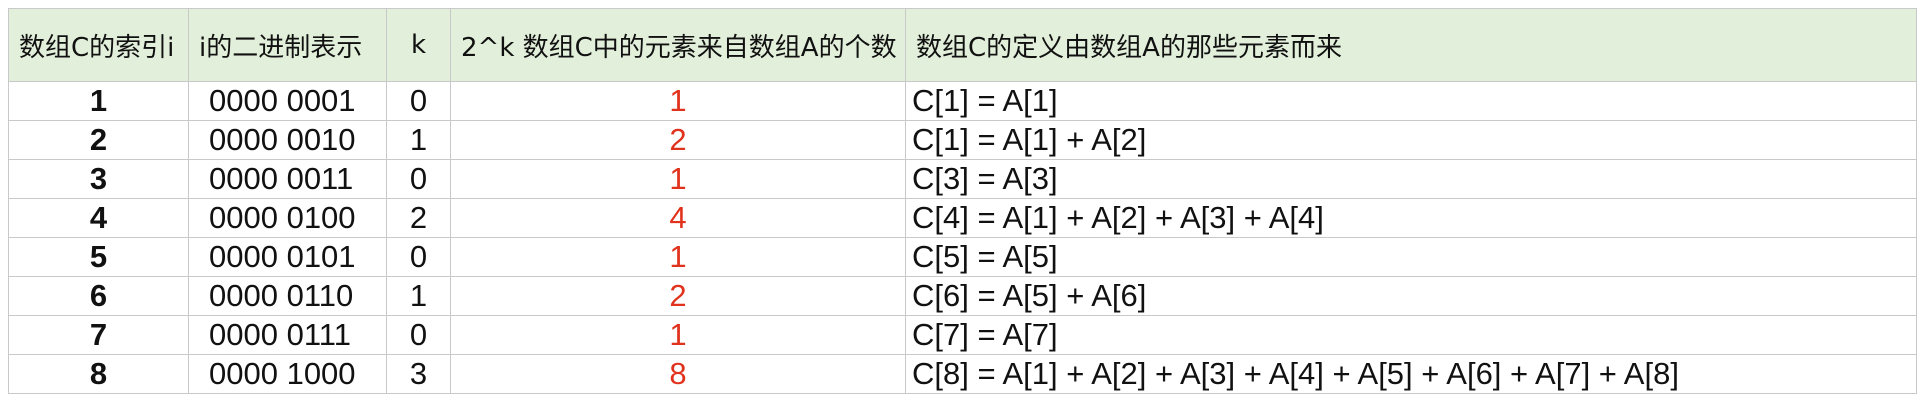 The height and width of the screenshot is (412, 1924). Describe the element at coordinates (287, 101) in the screenshot. I see `cell-binary: 0000 0001` at that location.